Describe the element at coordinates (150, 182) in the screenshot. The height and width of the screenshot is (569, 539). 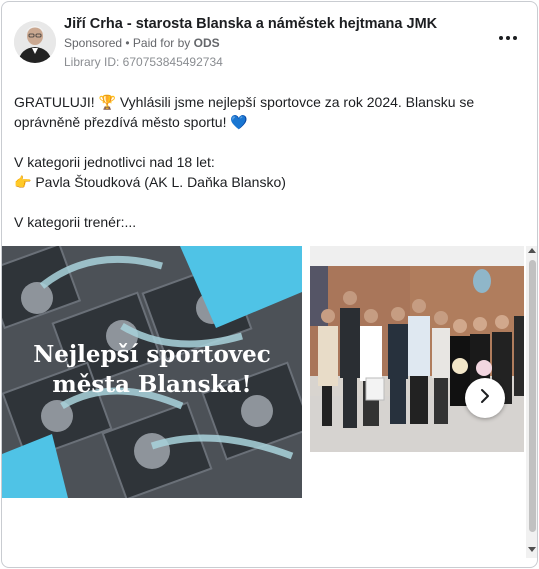
I see `body-line-3: 👉 Pavla Štoudková (AK L. Daňka Blansko)` at that location.